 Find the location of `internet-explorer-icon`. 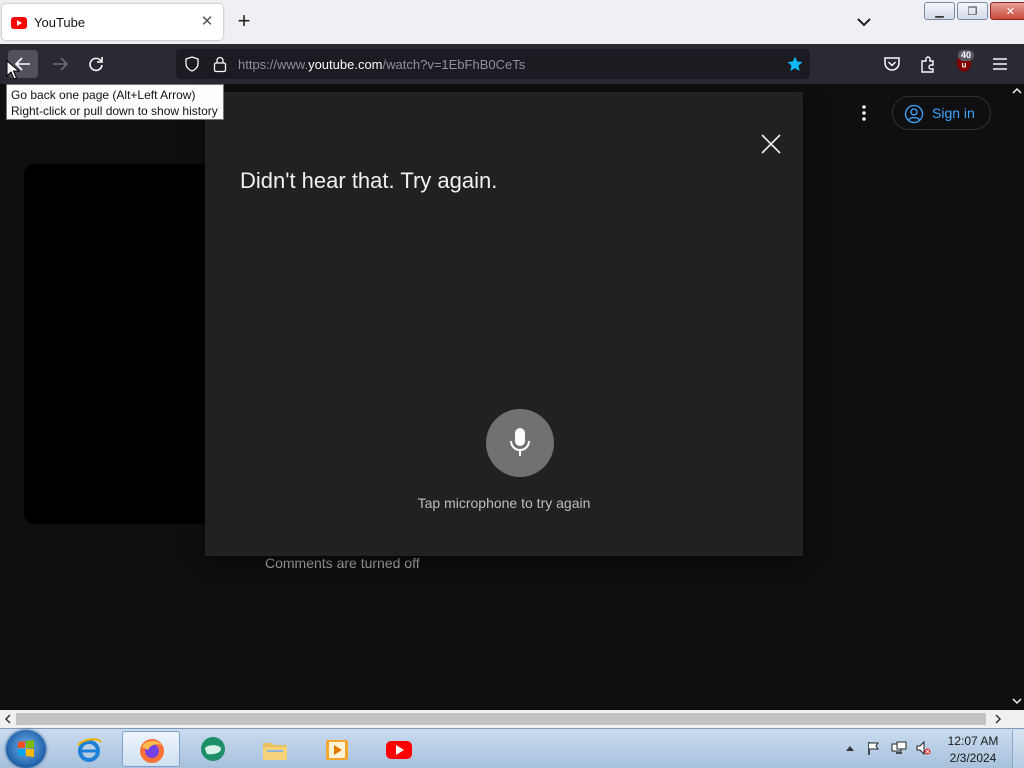

internet-explorer-icon is located at coordinates (89, 750).